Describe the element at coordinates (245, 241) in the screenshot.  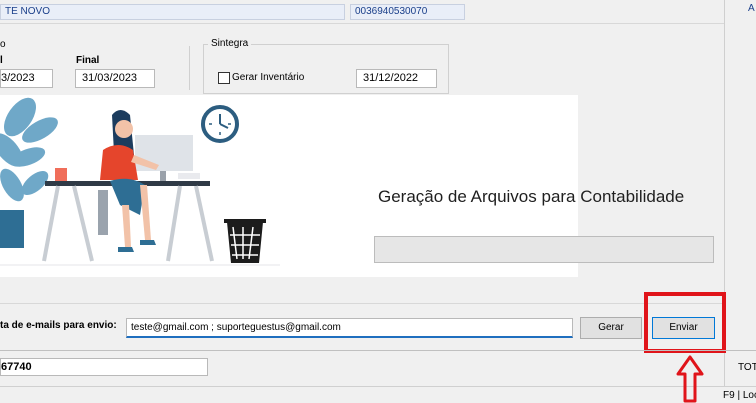
I see `trash-basket-icon` at that location.